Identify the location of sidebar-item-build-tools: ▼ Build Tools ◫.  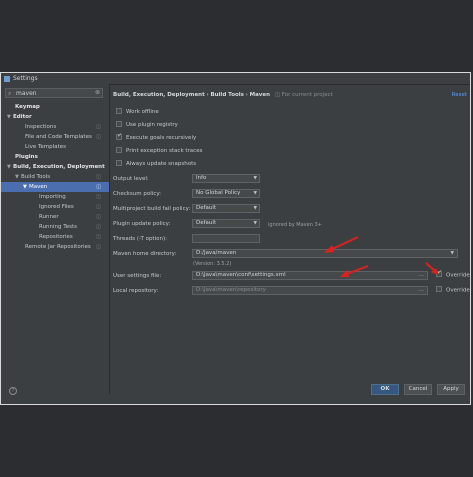
(55, 177).